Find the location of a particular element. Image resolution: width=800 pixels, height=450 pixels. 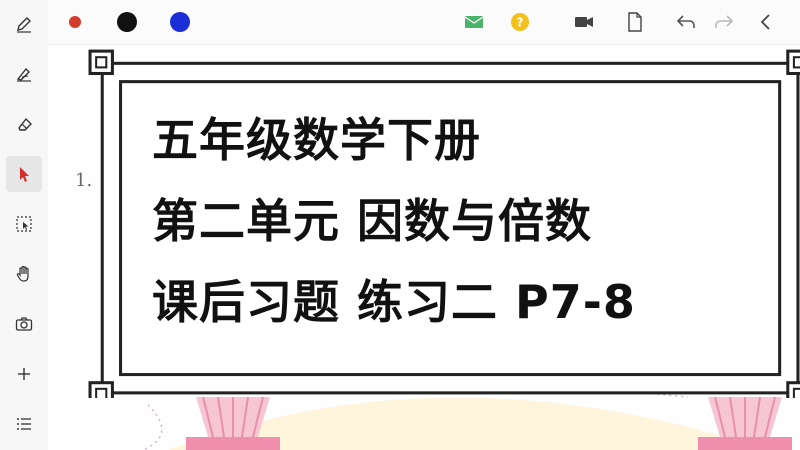

help-button: ? is located at coordinates (520, 22).